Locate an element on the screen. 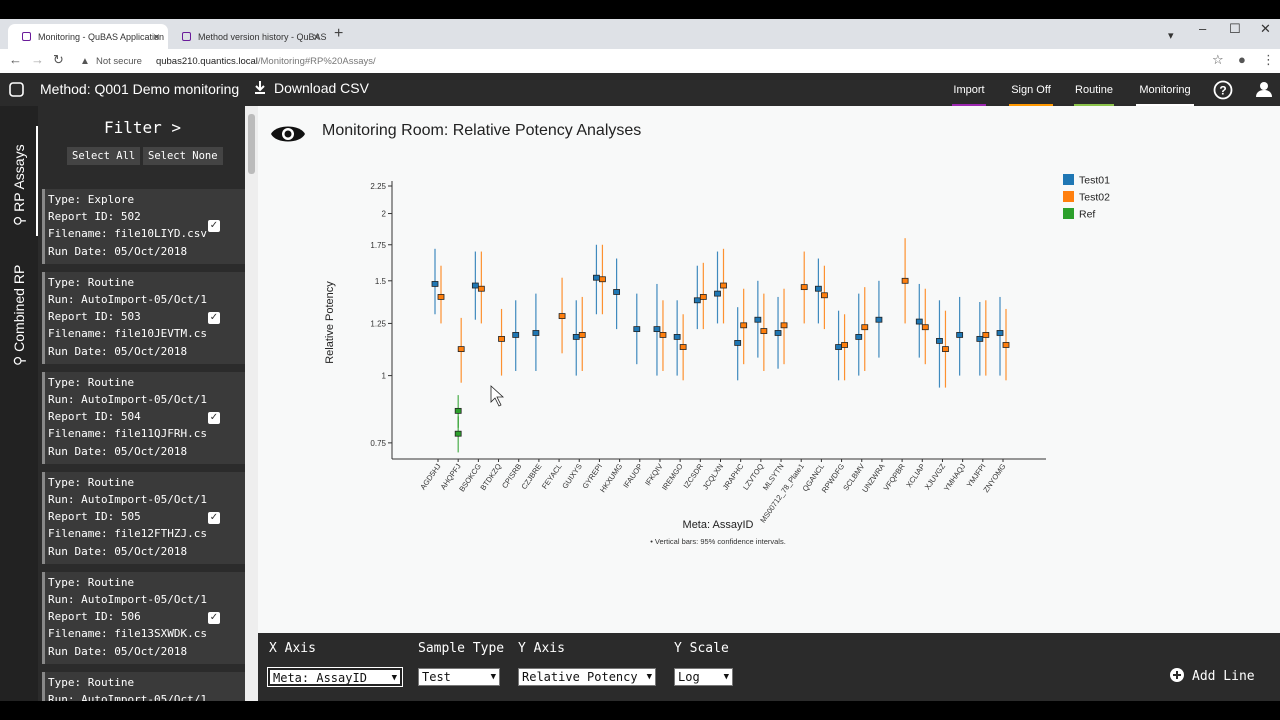 This screenshot has height=720, width=1280. new-tab-icon: + is located at coordinates (338, 34).